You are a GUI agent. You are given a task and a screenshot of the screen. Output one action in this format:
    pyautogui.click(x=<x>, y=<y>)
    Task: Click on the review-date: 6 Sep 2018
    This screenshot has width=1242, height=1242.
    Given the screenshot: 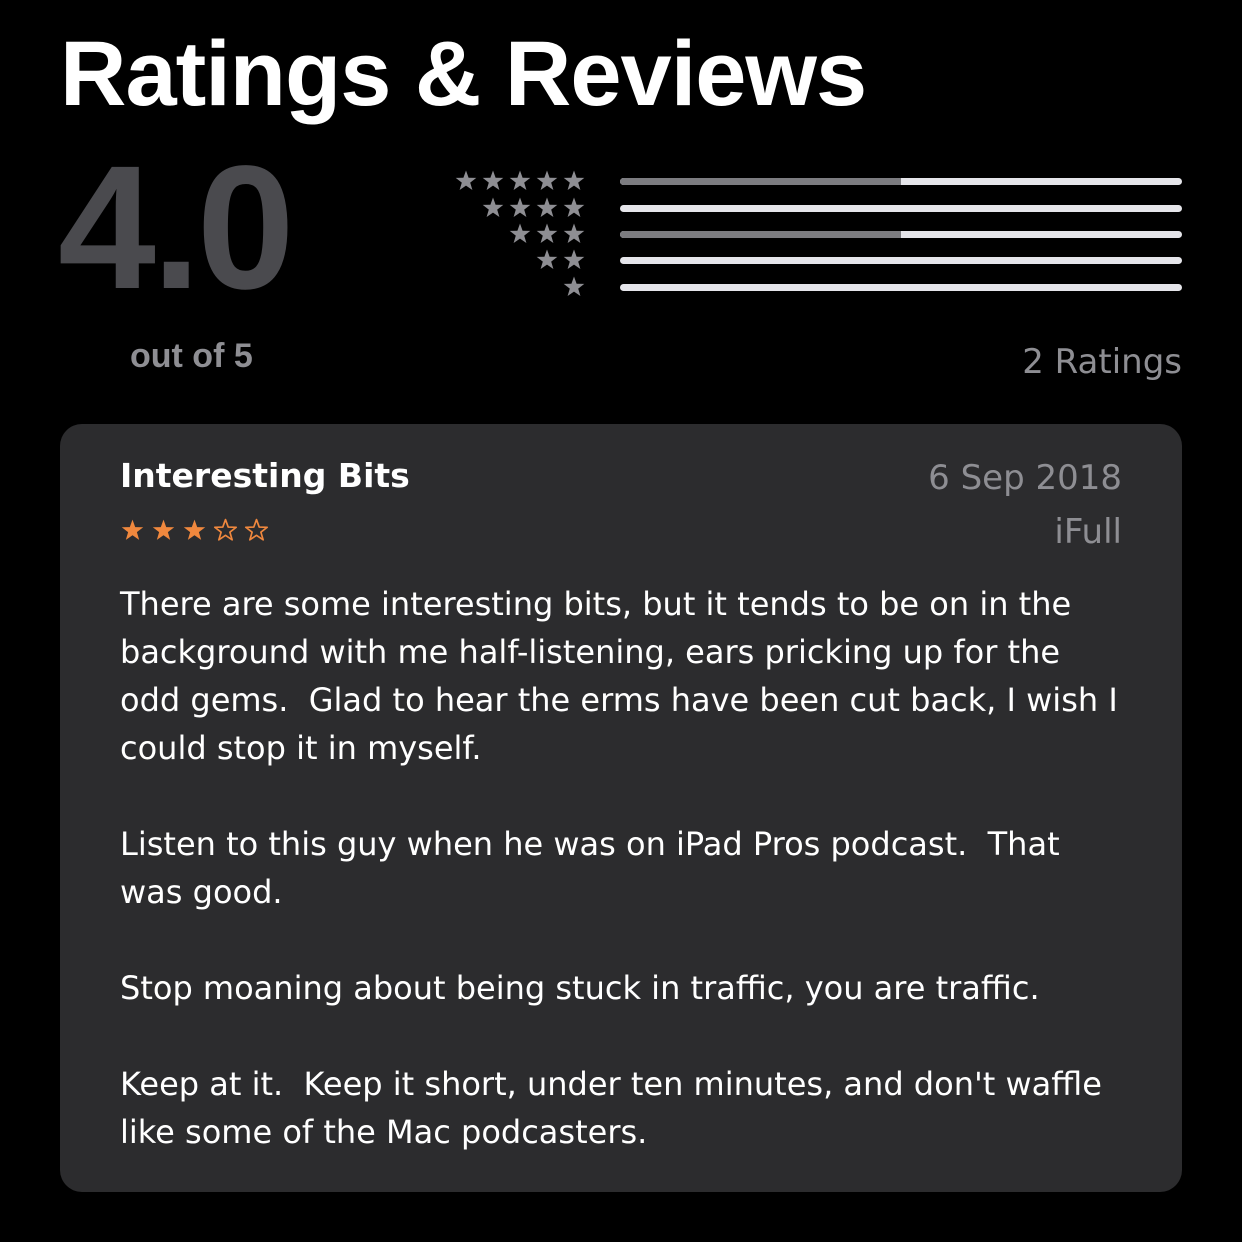 What is the action you would take?
    pyautogui.click(x=1025, y=478)
    